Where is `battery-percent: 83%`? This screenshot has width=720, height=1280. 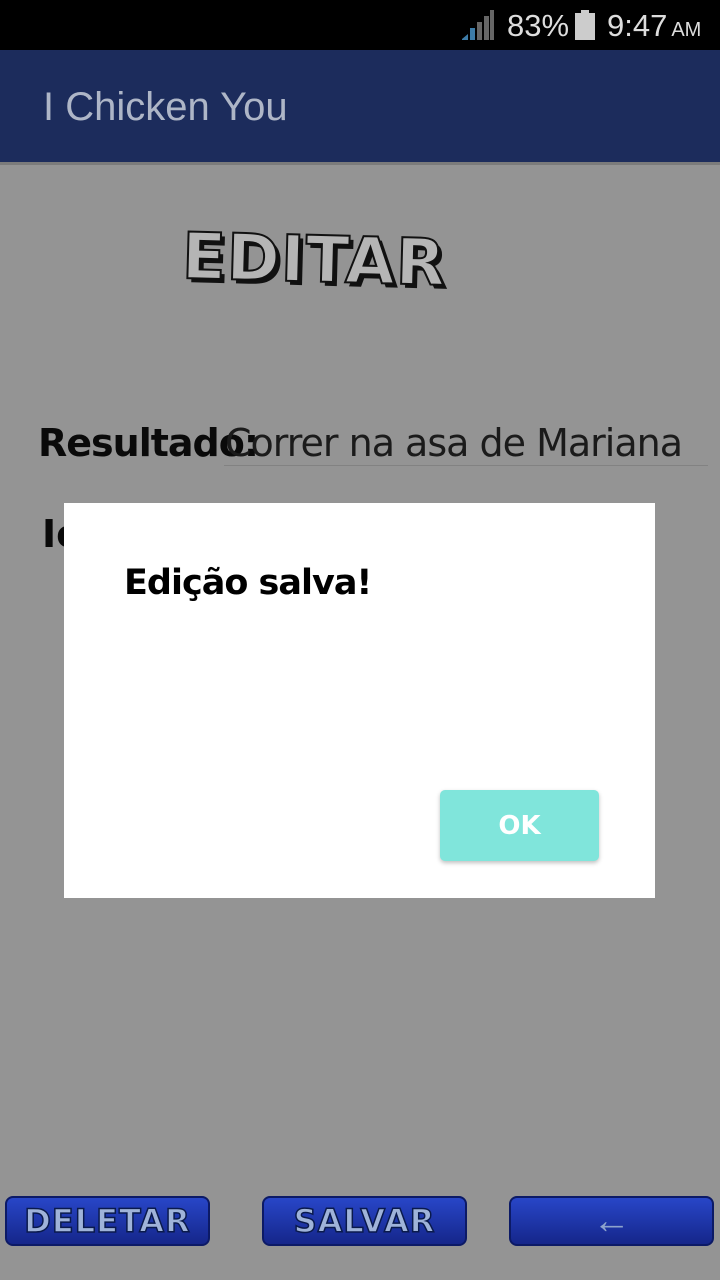
battery-percent: 83% is located at coordinates (538, 25).